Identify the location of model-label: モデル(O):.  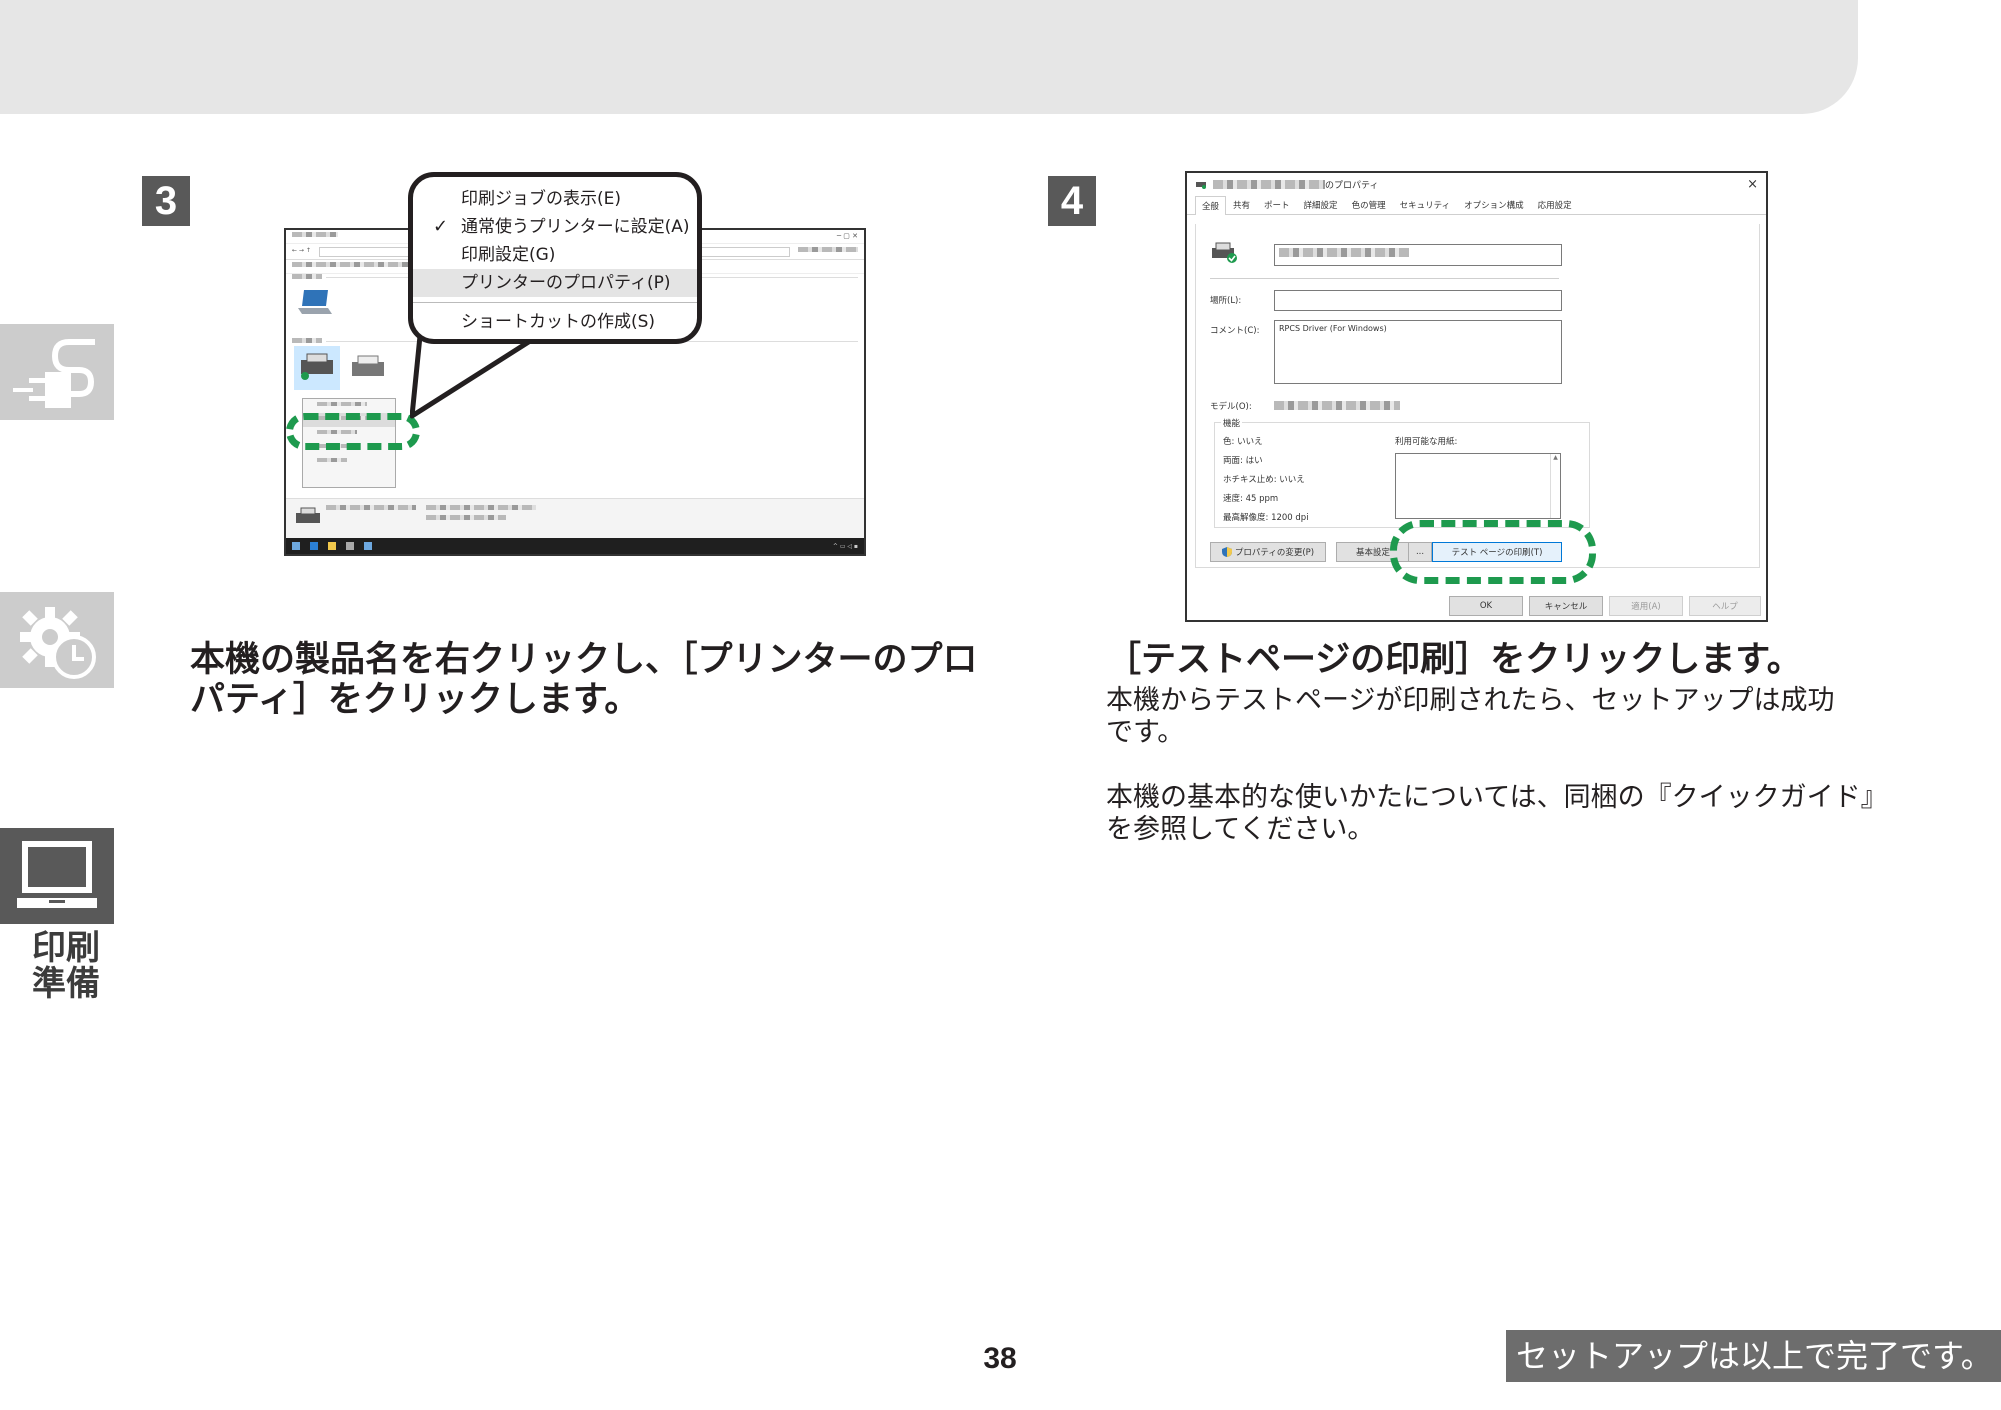
(1231, 407).